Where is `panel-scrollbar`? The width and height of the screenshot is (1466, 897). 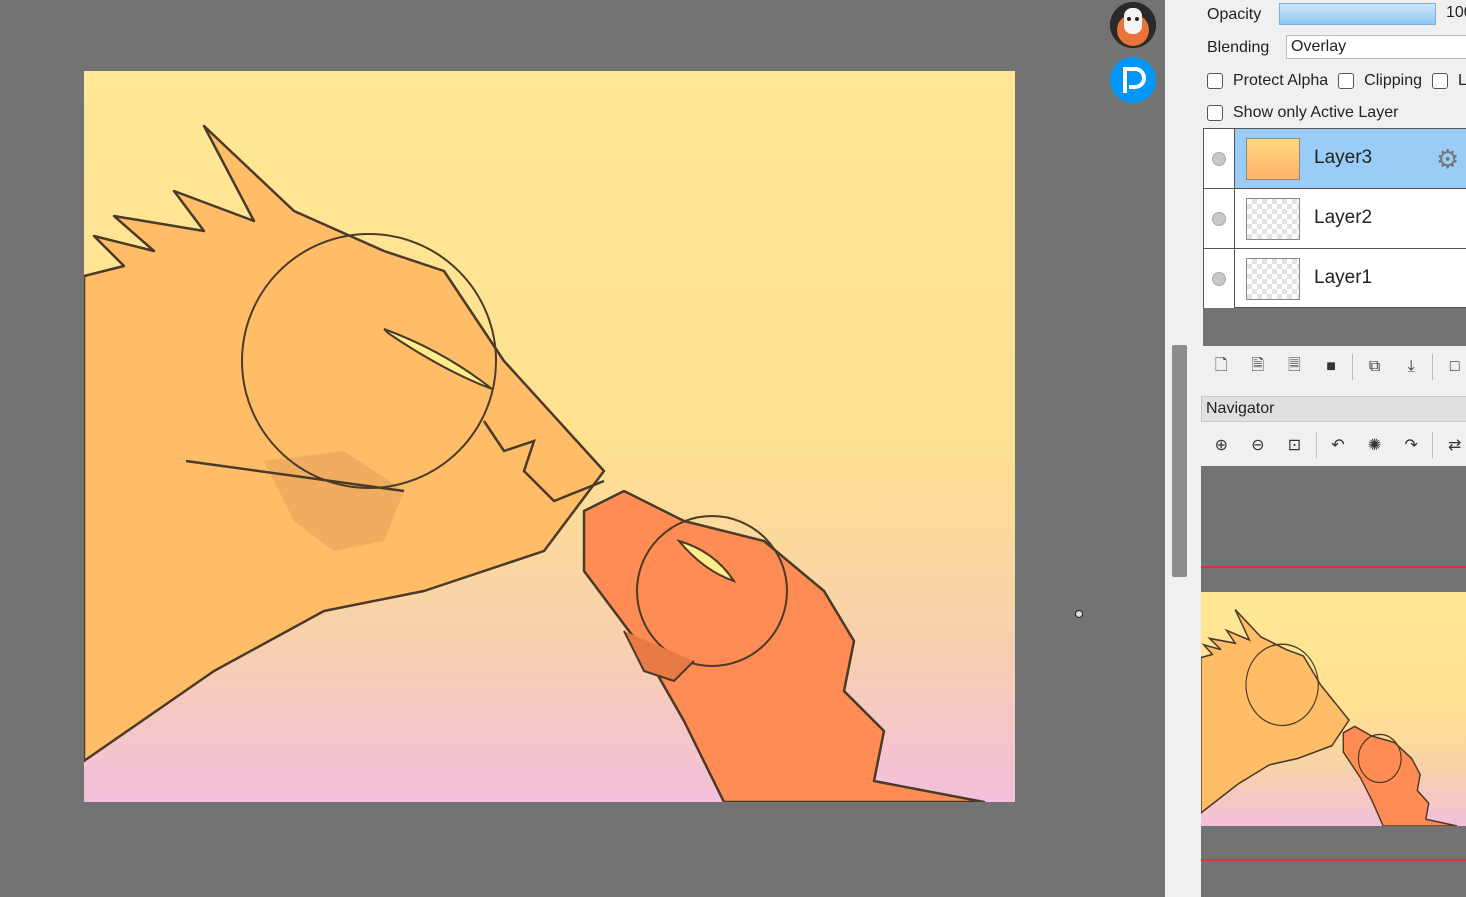
panel-scrollbar is located at coordinates (1179, 461).